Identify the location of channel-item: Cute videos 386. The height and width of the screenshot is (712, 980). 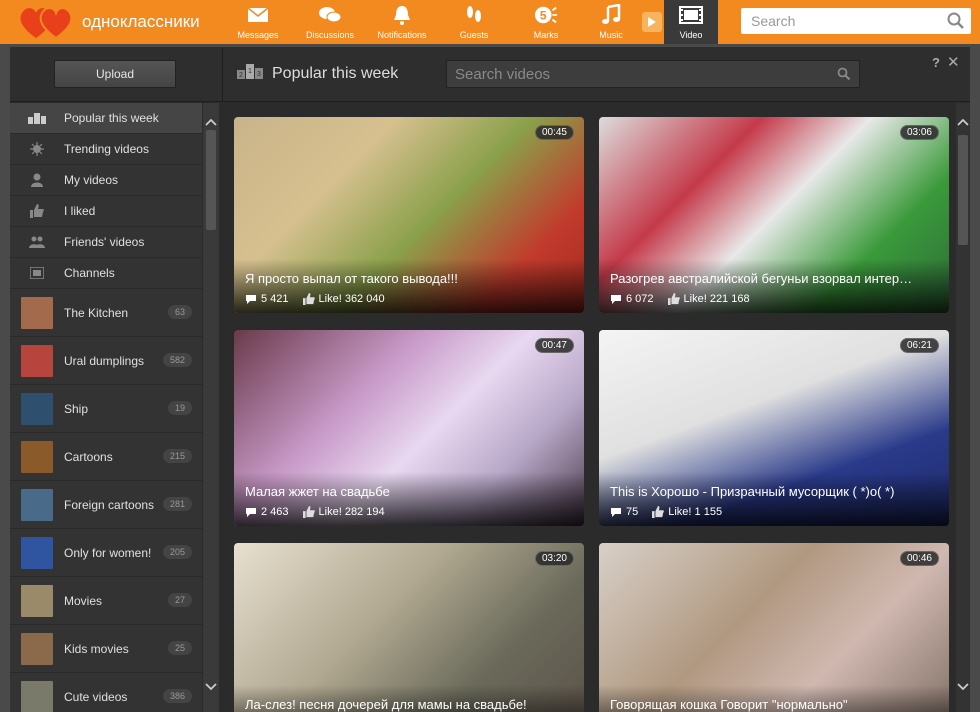
(106, 692).